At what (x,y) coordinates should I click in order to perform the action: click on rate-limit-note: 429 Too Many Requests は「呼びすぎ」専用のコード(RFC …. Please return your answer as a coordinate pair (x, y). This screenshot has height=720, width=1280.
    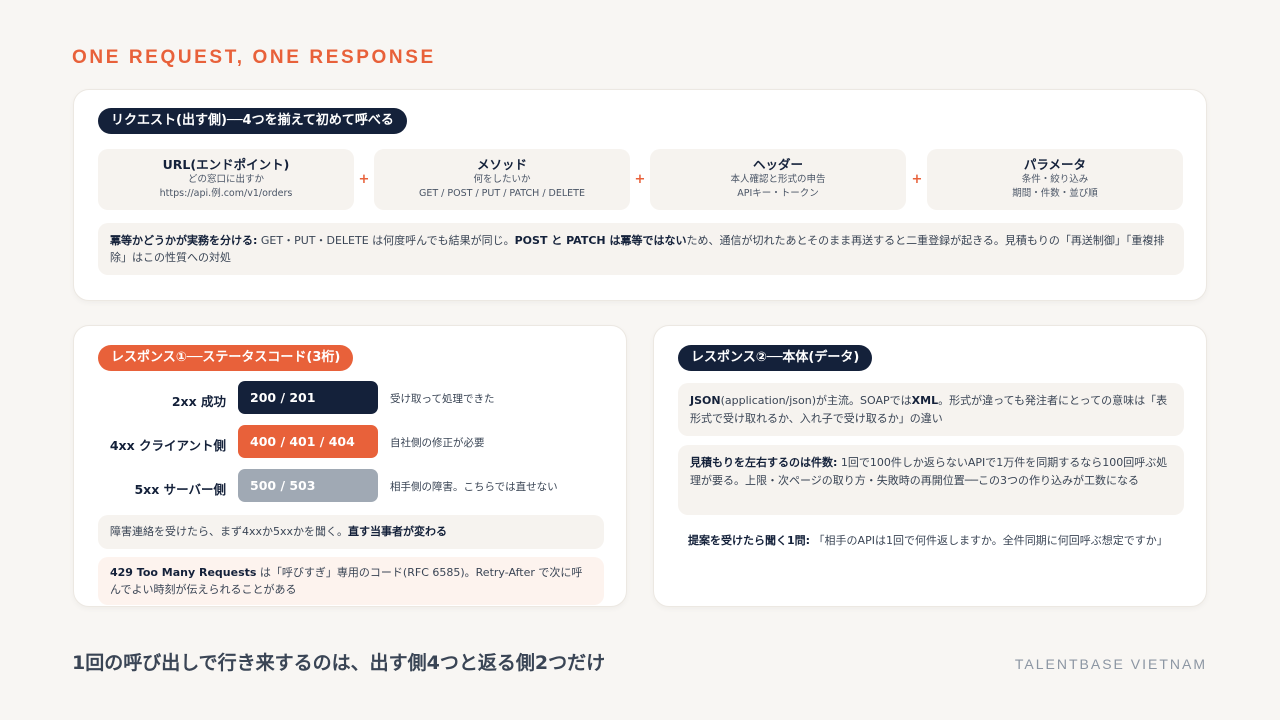
    Looking at the image, I should click on (351, 581).